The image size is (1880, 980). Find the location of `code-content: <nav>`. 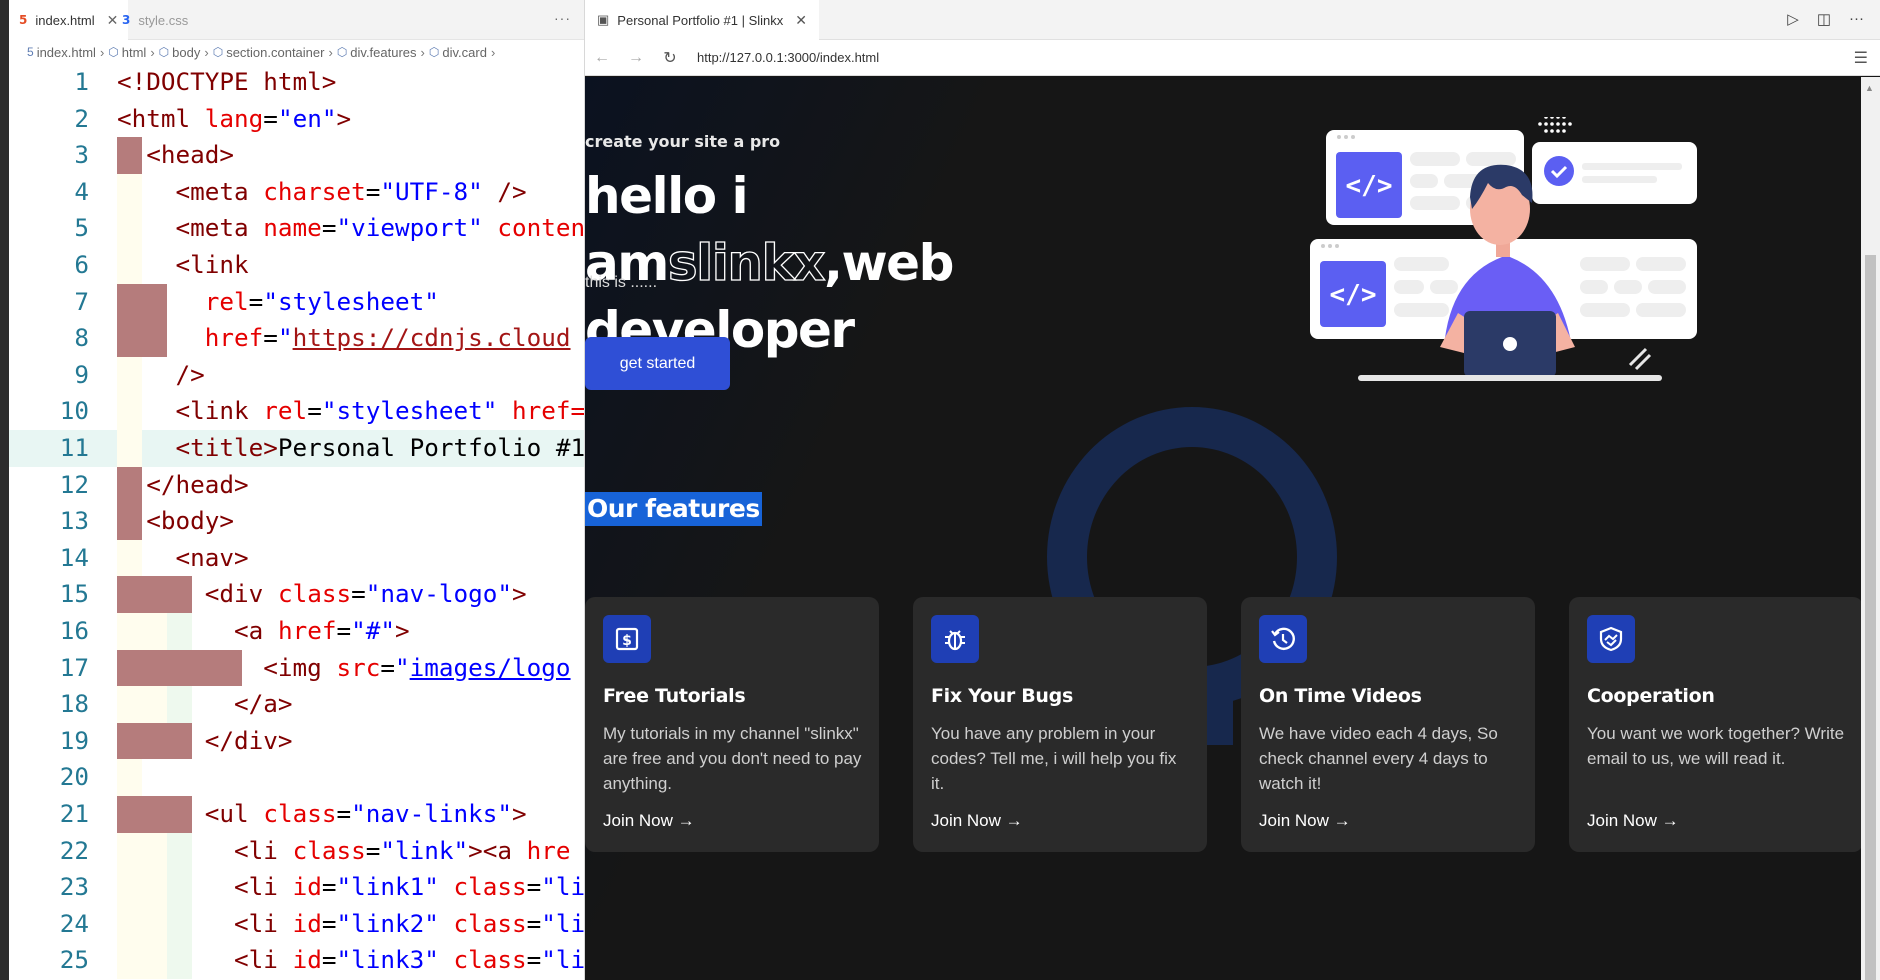

code-content: <nav> is located at coordinates (212, 557).